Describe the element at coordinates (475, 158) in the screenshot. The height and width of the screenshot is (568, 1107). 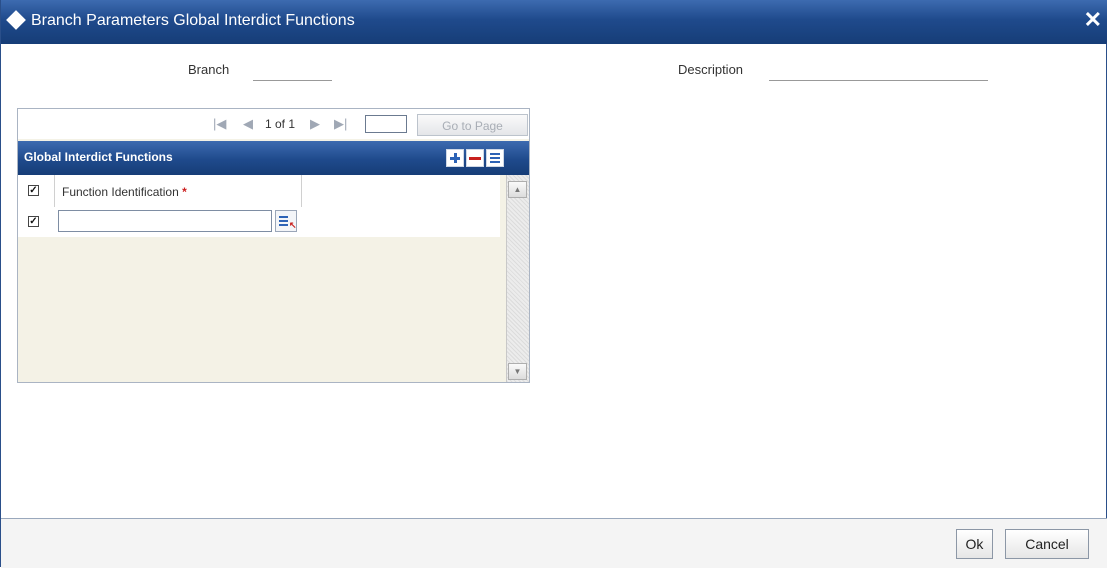
I see `delete-row-icon` at that location.